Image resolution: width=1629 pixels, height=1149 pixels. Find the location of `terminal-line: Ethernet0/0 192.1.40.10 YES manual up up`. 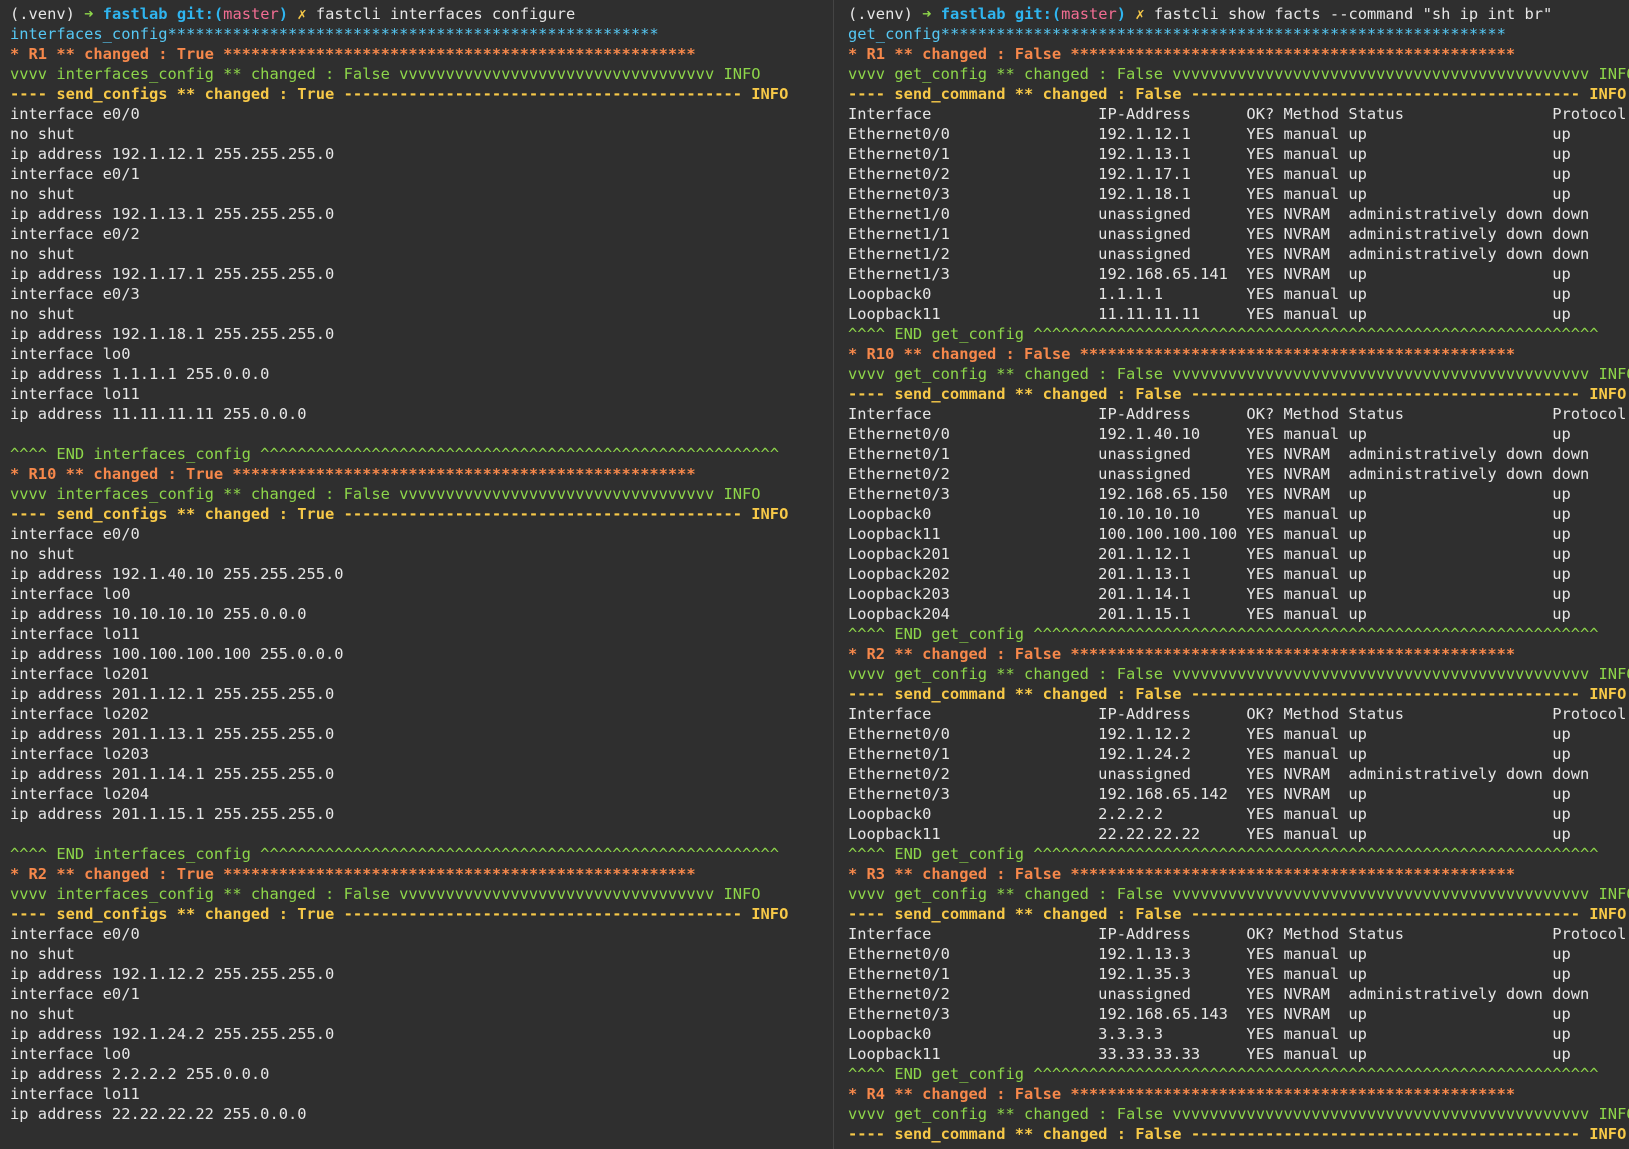

terminal-line: Ethernet0/0 192.1.40.10 YES manual up up is located at coordinates (1238, 434).